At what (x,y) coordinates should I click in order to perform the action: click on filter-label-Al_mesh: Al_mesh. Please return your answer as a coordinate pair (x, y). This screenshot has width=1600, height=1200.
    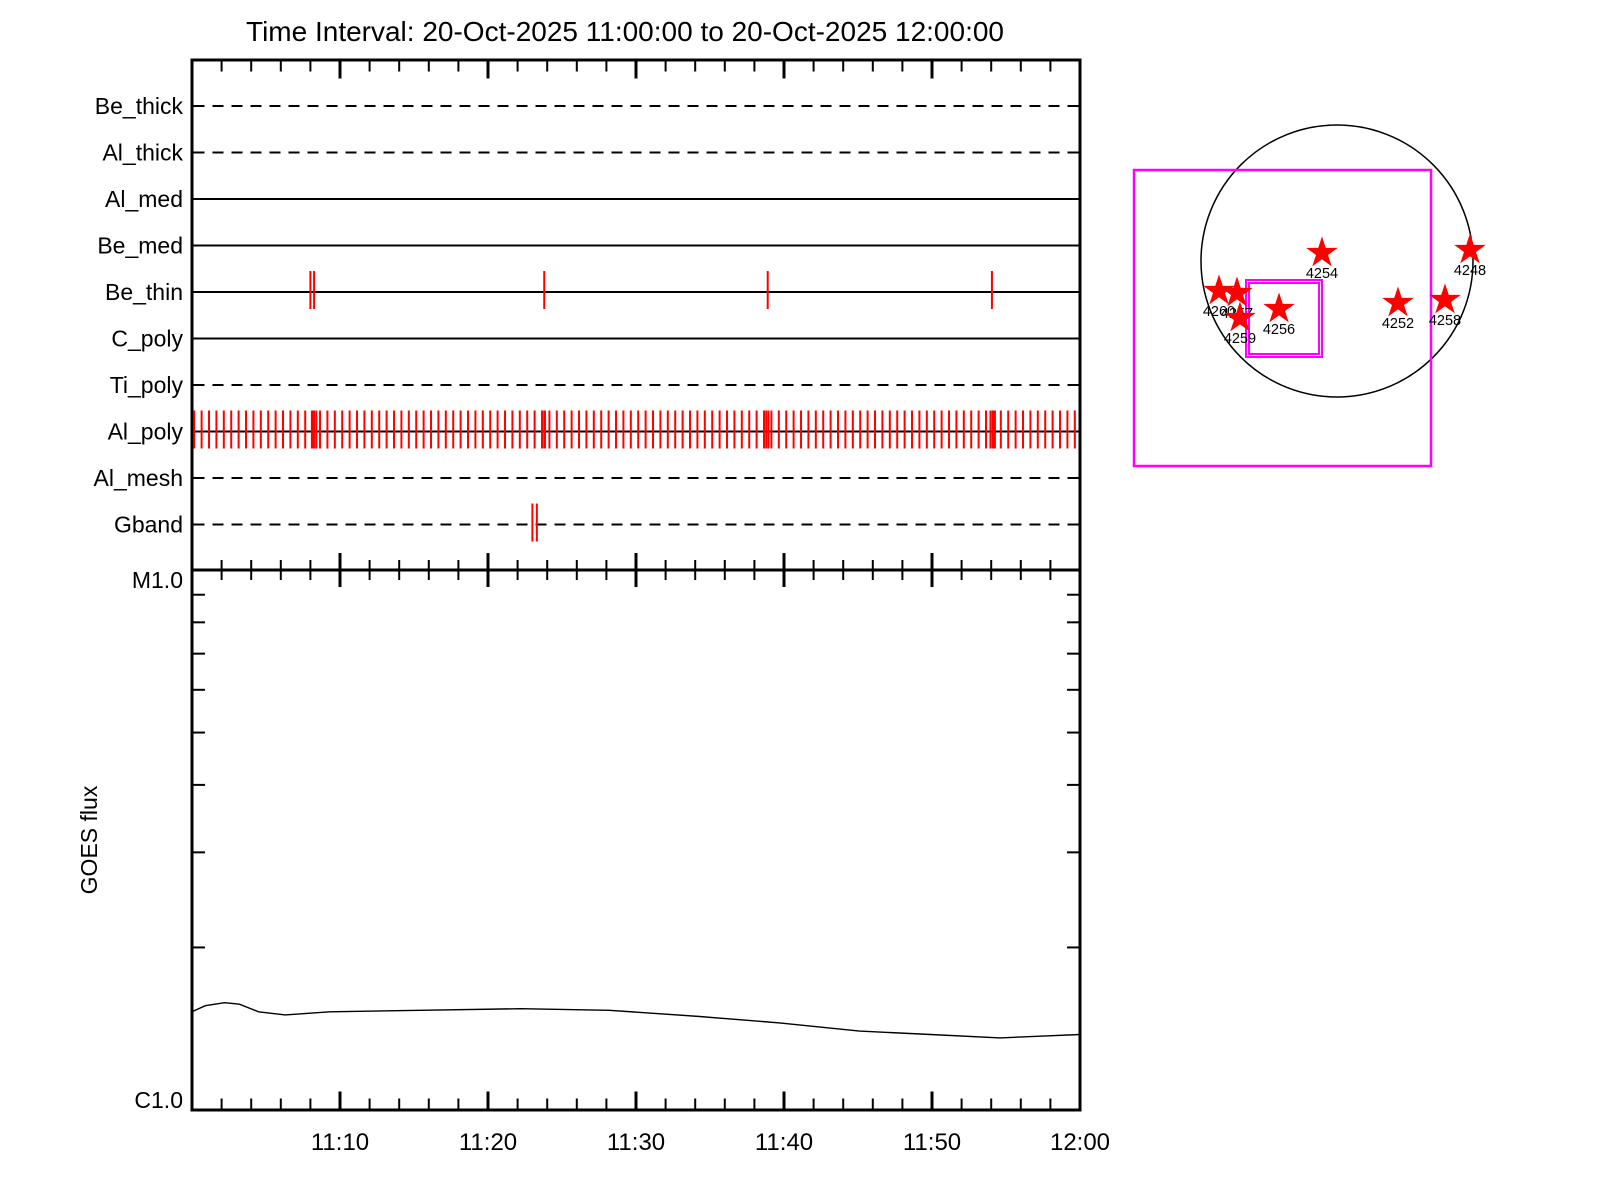
    Looking at the image, I should click on (138, 478).